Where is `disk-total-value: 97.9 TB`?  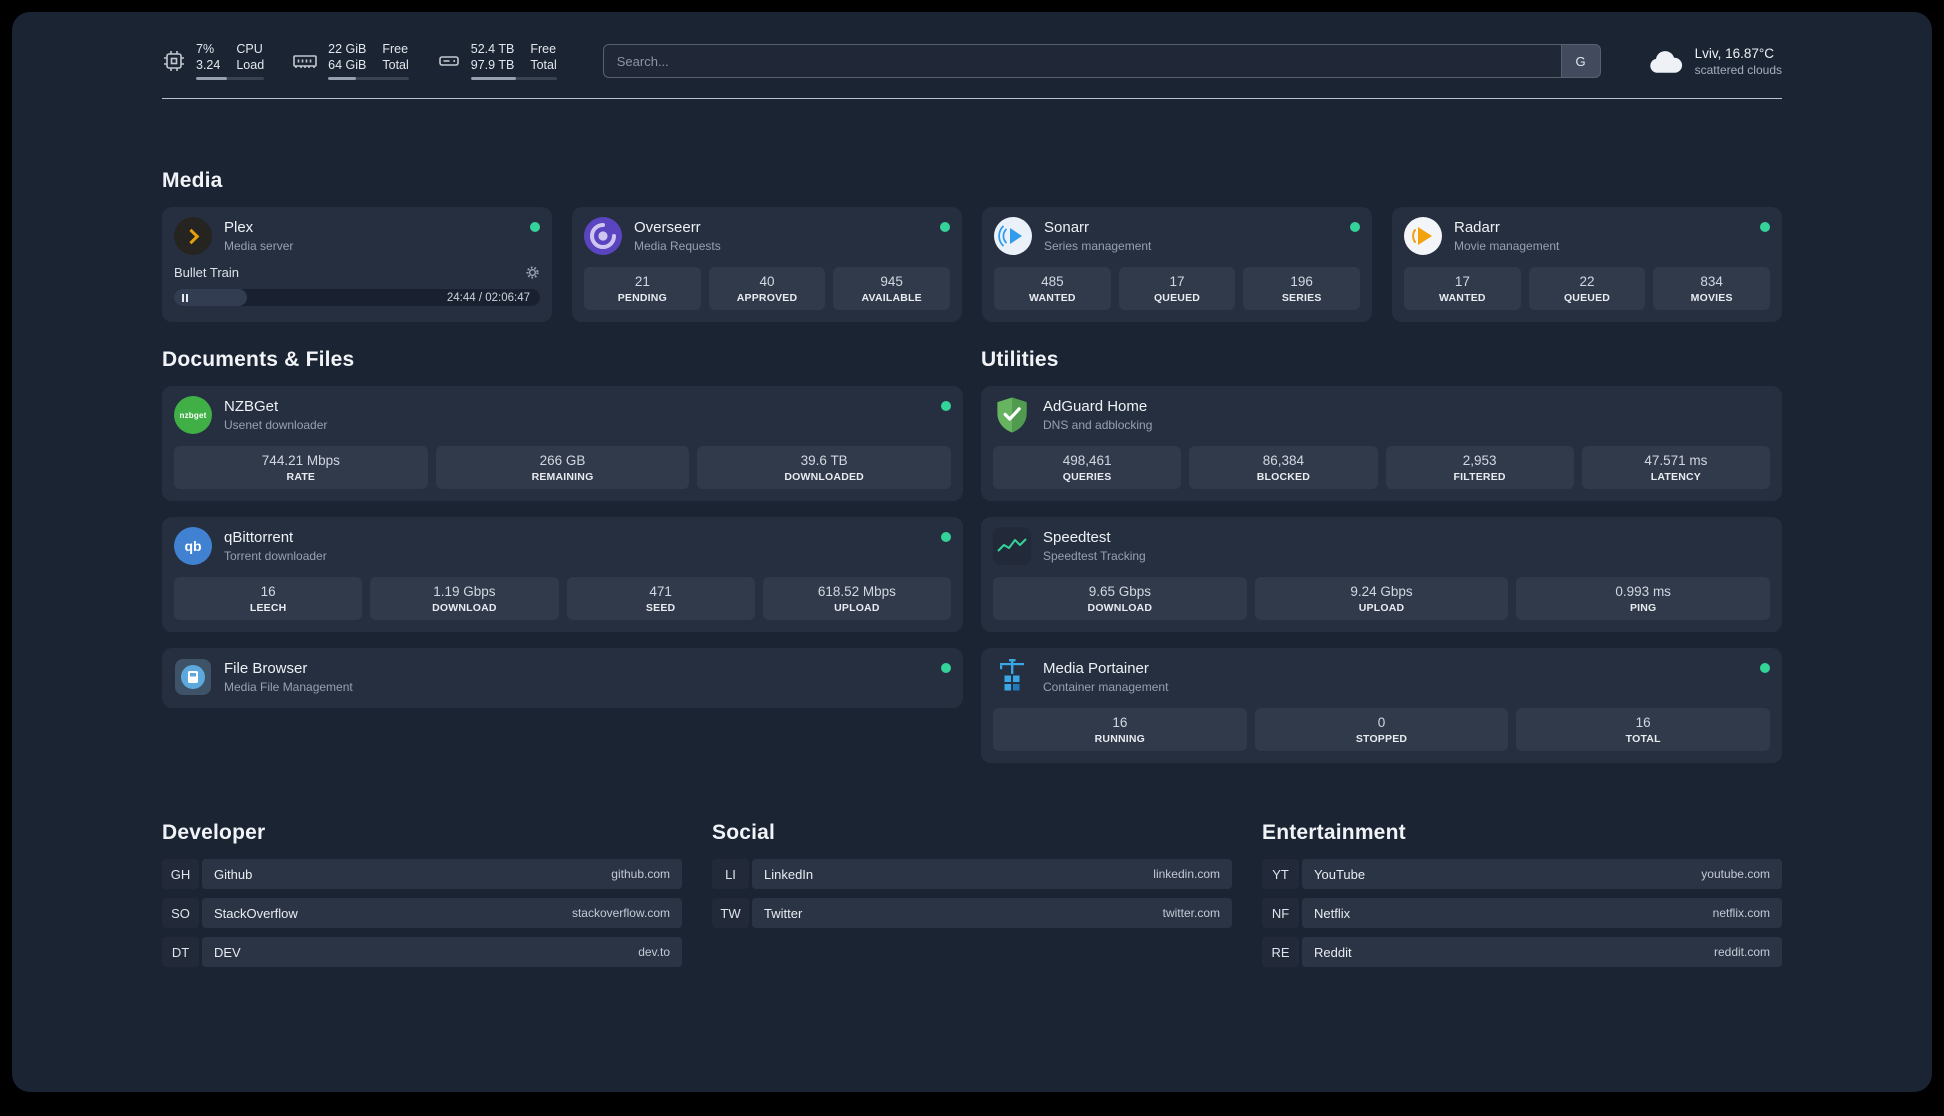
disk-total-value: 97.9 TB is located at coordinates (492, 65).